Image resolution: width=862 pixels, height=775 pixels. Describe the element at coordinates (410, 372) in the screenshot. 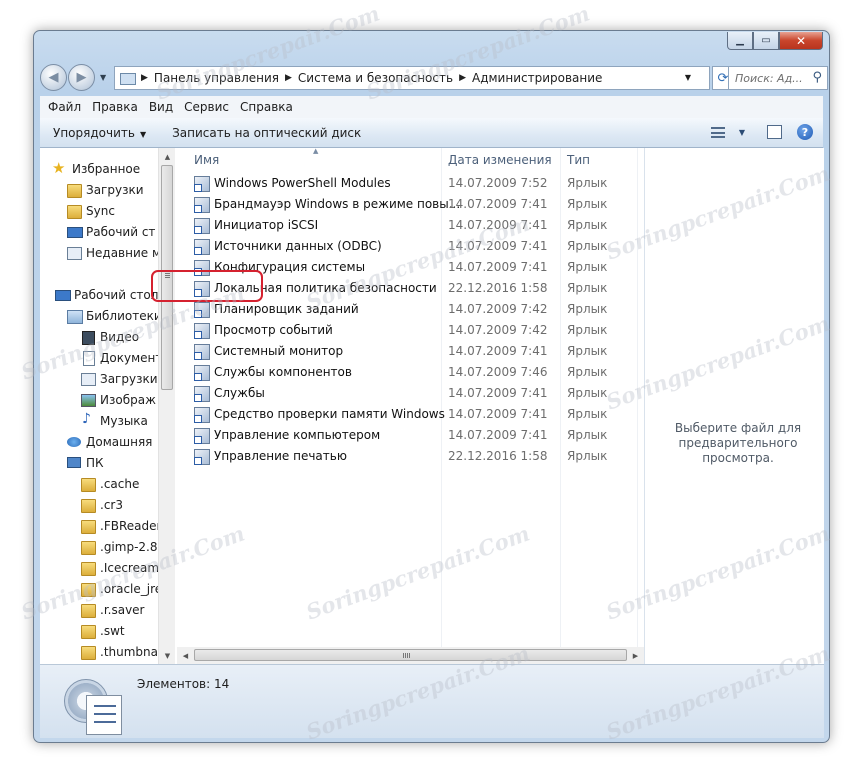

I see `file-row: Службы компонентов 14.07.2009 7:46 Ярлык` at that location.